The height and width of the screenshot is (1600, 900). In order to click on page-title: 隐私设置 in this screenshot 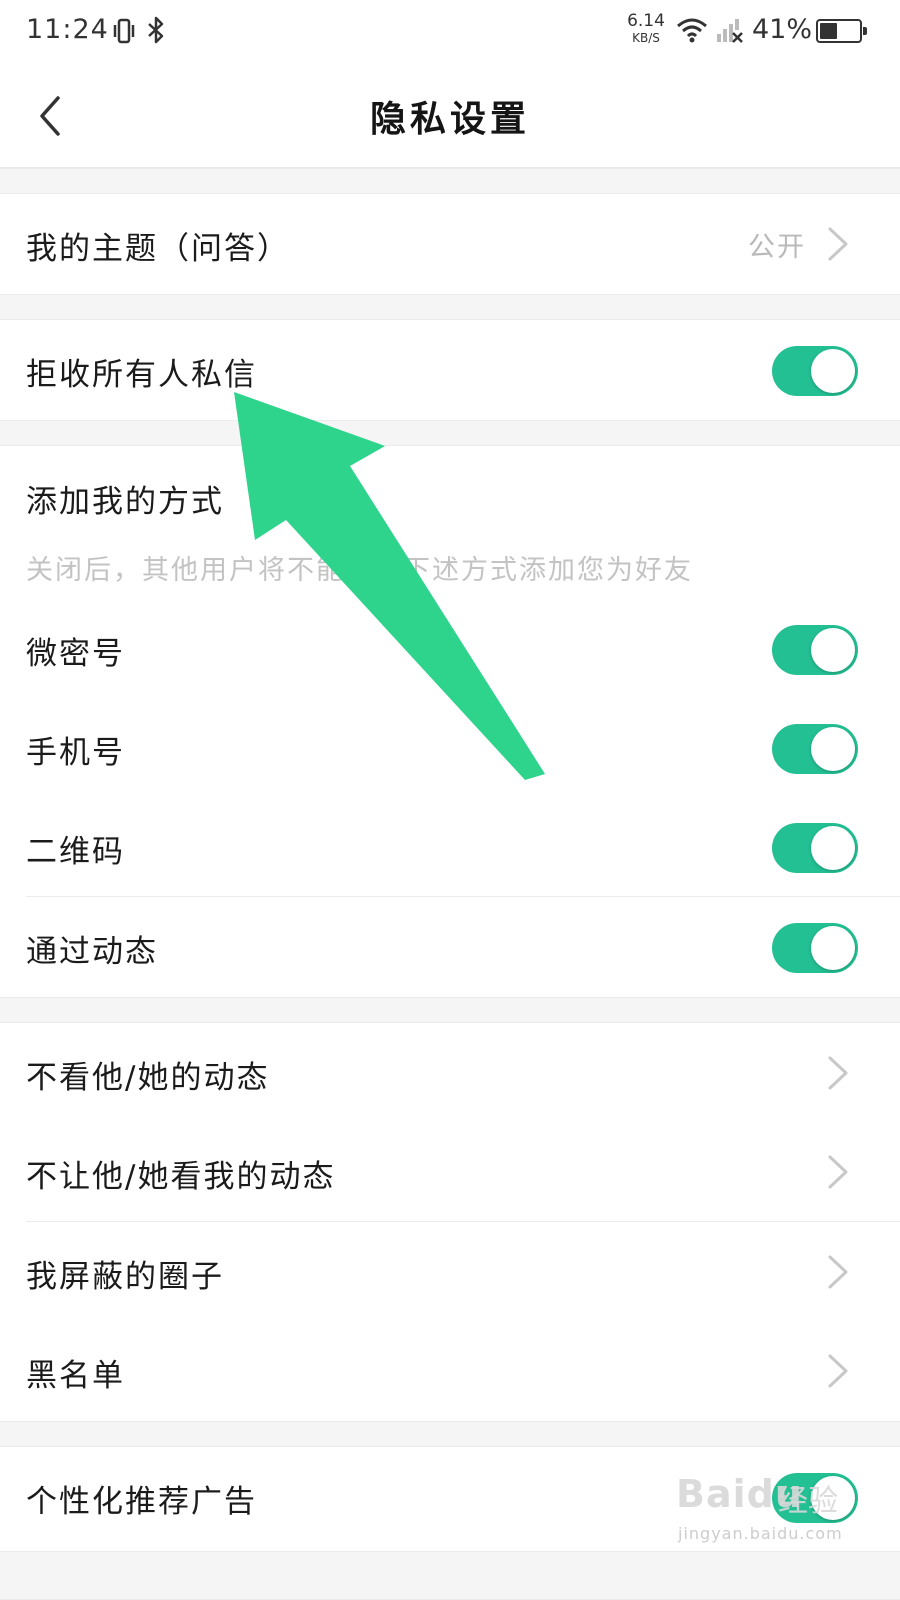, I will do `click(449, 119)`.